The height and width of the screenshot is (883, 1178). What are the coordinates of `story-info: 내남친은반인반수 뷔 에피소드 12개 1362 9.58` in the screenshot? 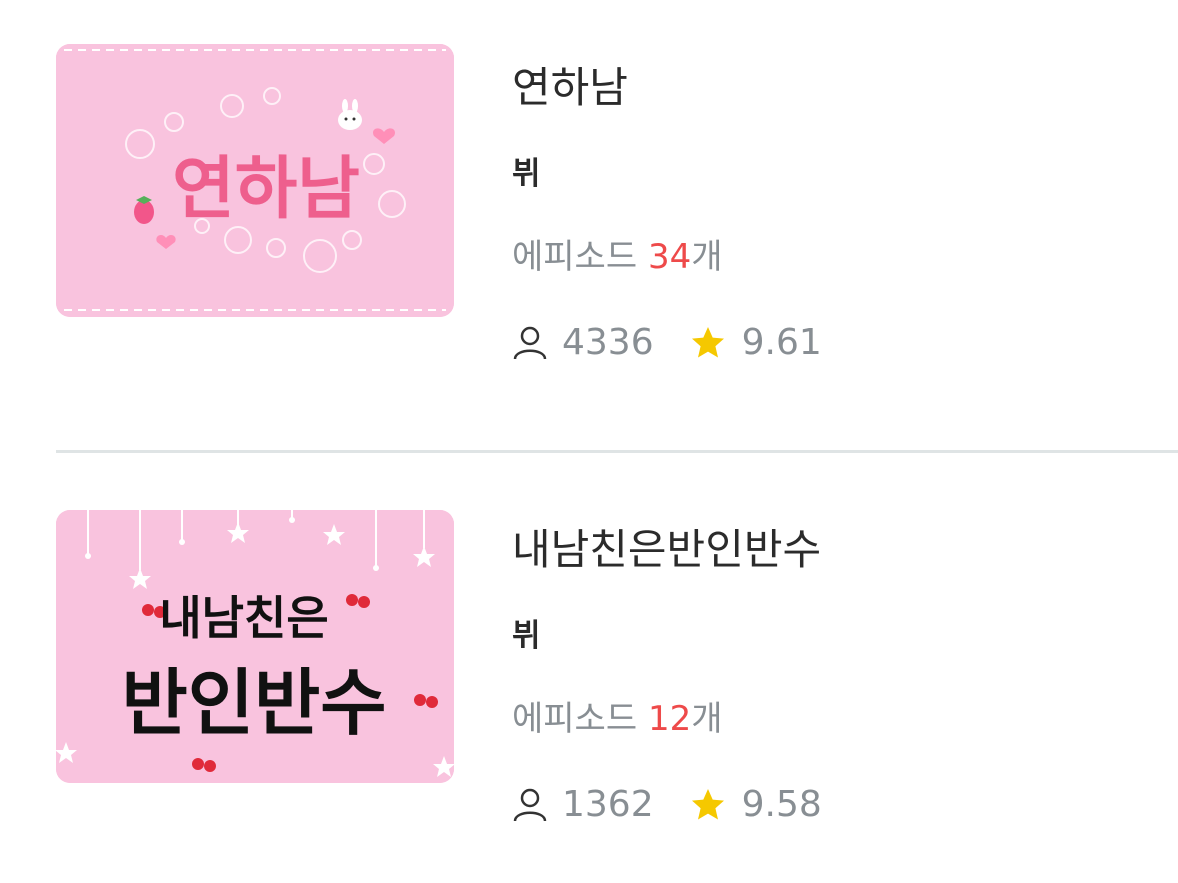 It's located at (667, 675).